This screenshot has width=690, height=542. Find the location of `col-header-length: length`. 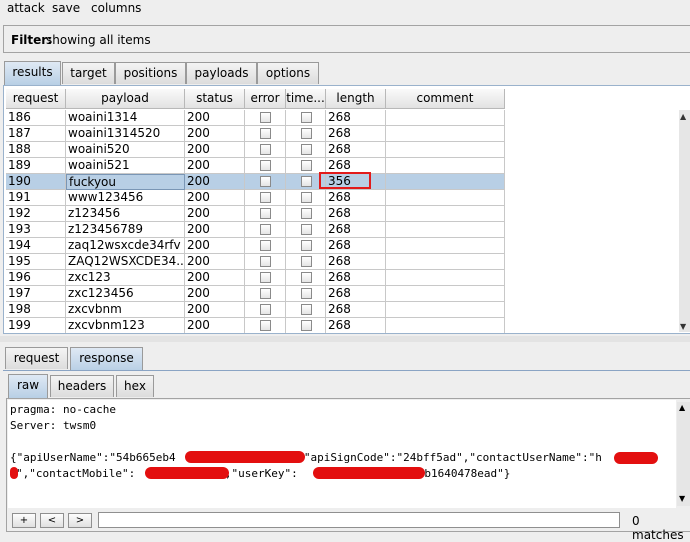

col-header-length: length is located at coordinates (356, 99).